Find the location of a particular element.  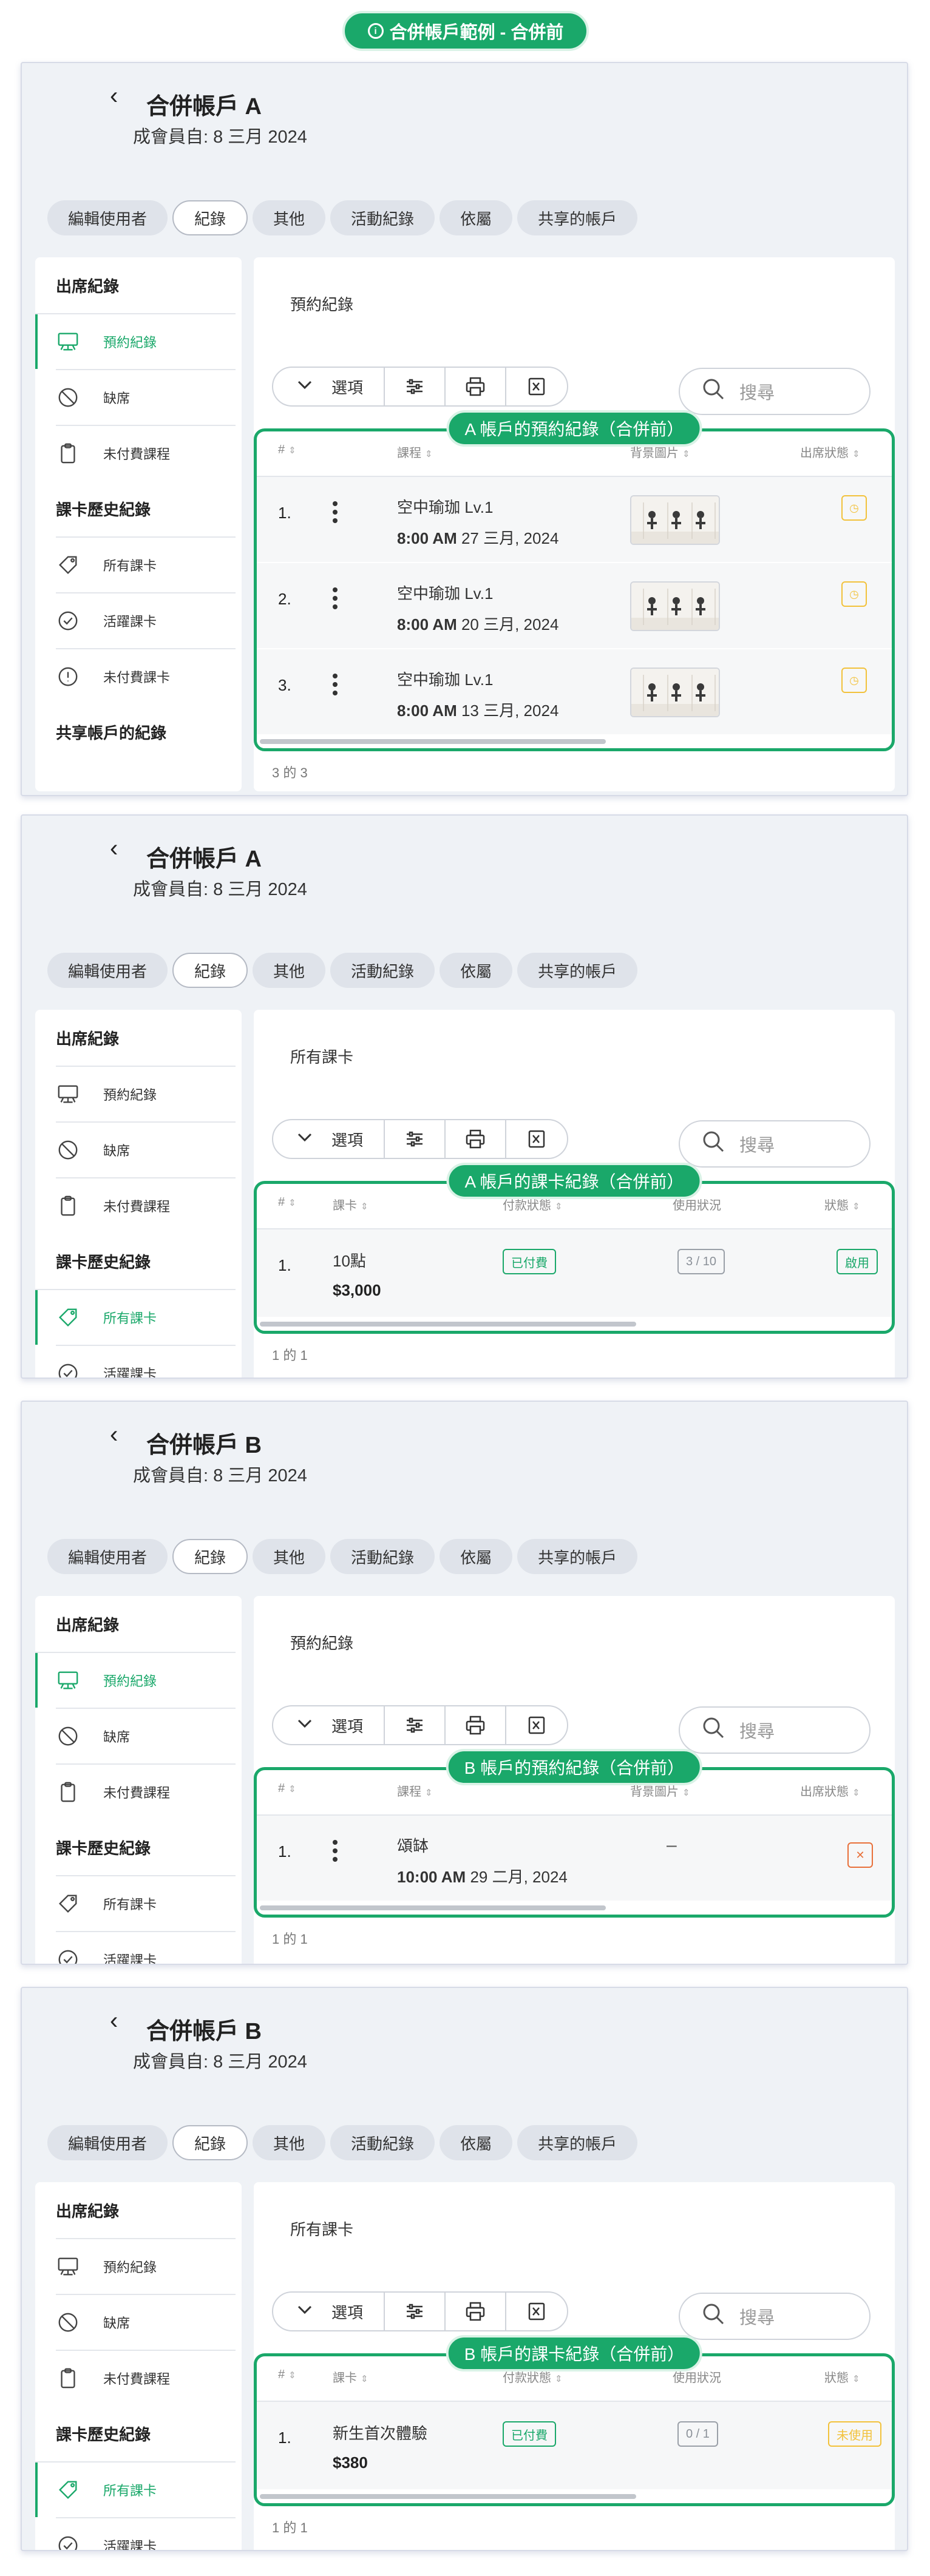

table-row: 3. 空中瑜珈 Lv.1 8:00 AM 13 三月, 2024 ◷ is located at coordinates (574, 692).